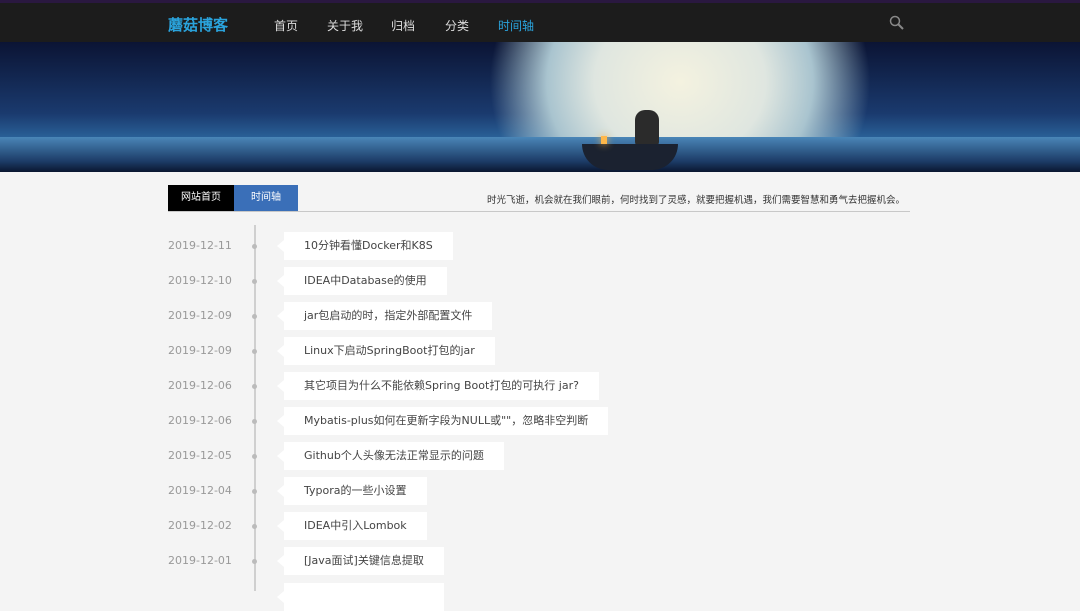 Image resolution: width=1080 pixels, height=611 pixels. Describe the element at coordinates (352, 491) in the screenshot. I see `post-title-link: Typora的一些小设置` at that location.